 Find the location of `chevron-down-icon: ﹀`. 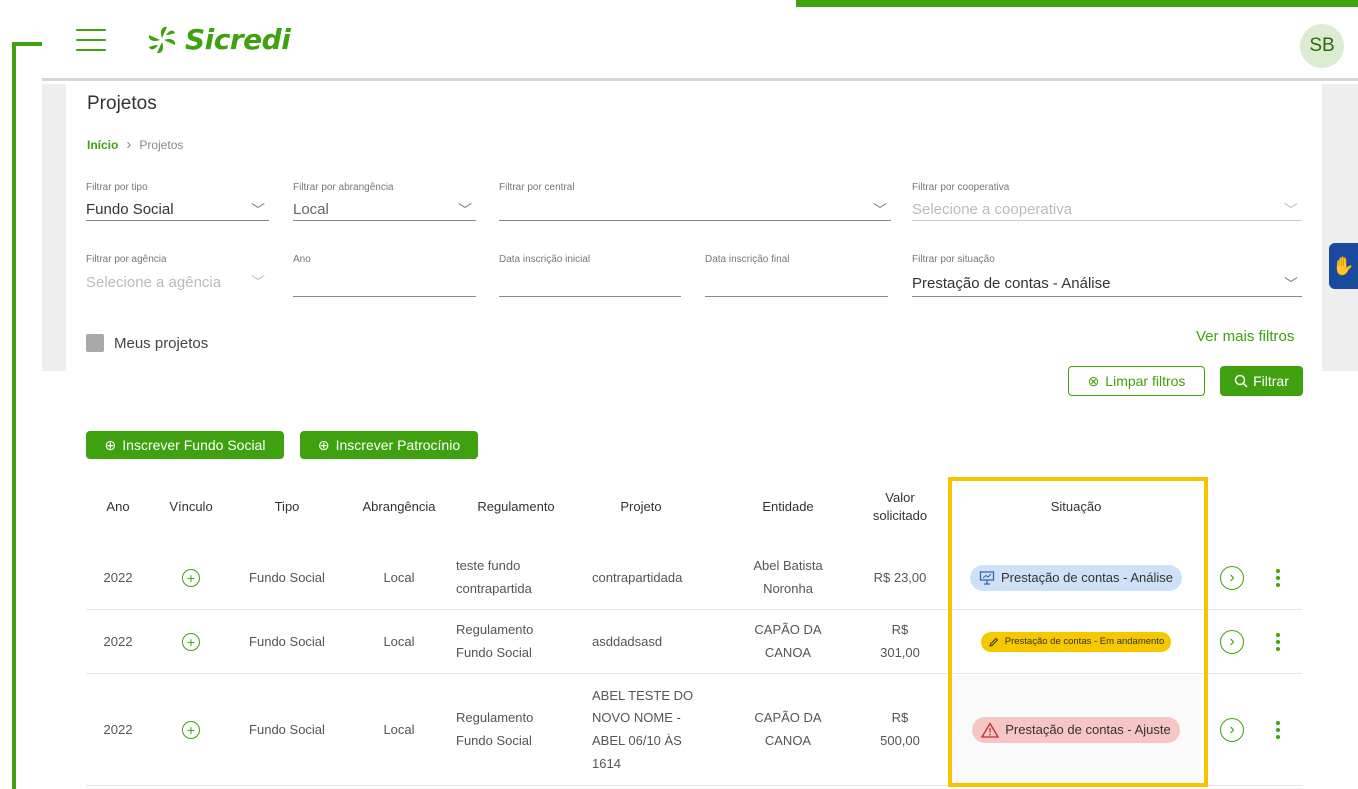

chevron-down-icon: ﹀ is located at coordinates (1291, 283).